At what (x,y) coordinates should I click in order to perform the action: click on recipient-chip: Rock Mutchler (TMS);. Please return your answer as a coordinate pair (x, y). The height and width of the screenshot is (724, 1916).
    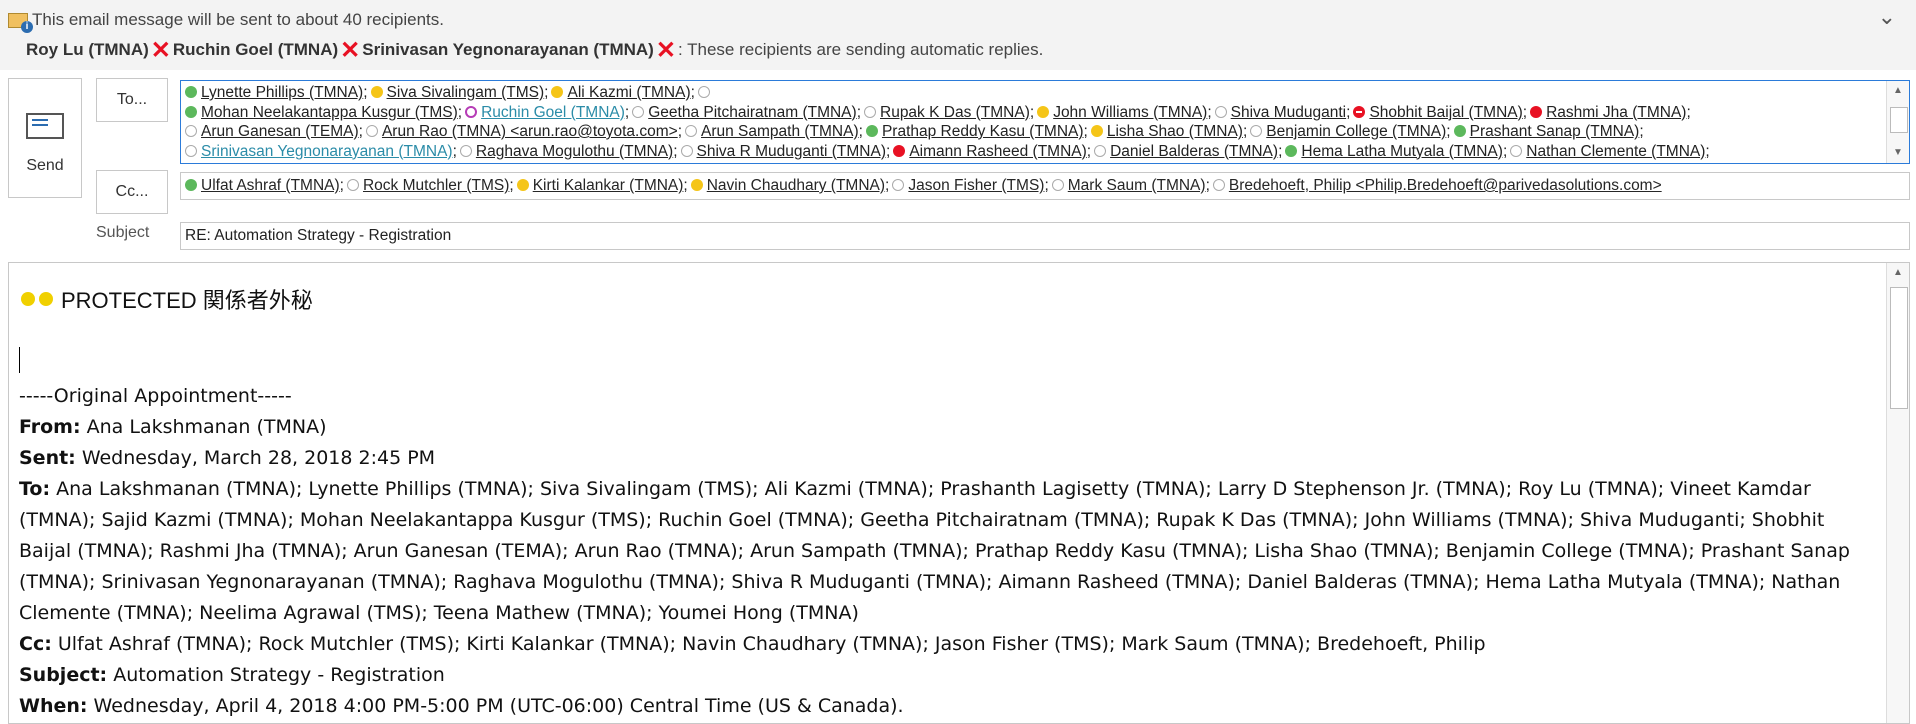
    Looking at the image, I should click on (430, 185).